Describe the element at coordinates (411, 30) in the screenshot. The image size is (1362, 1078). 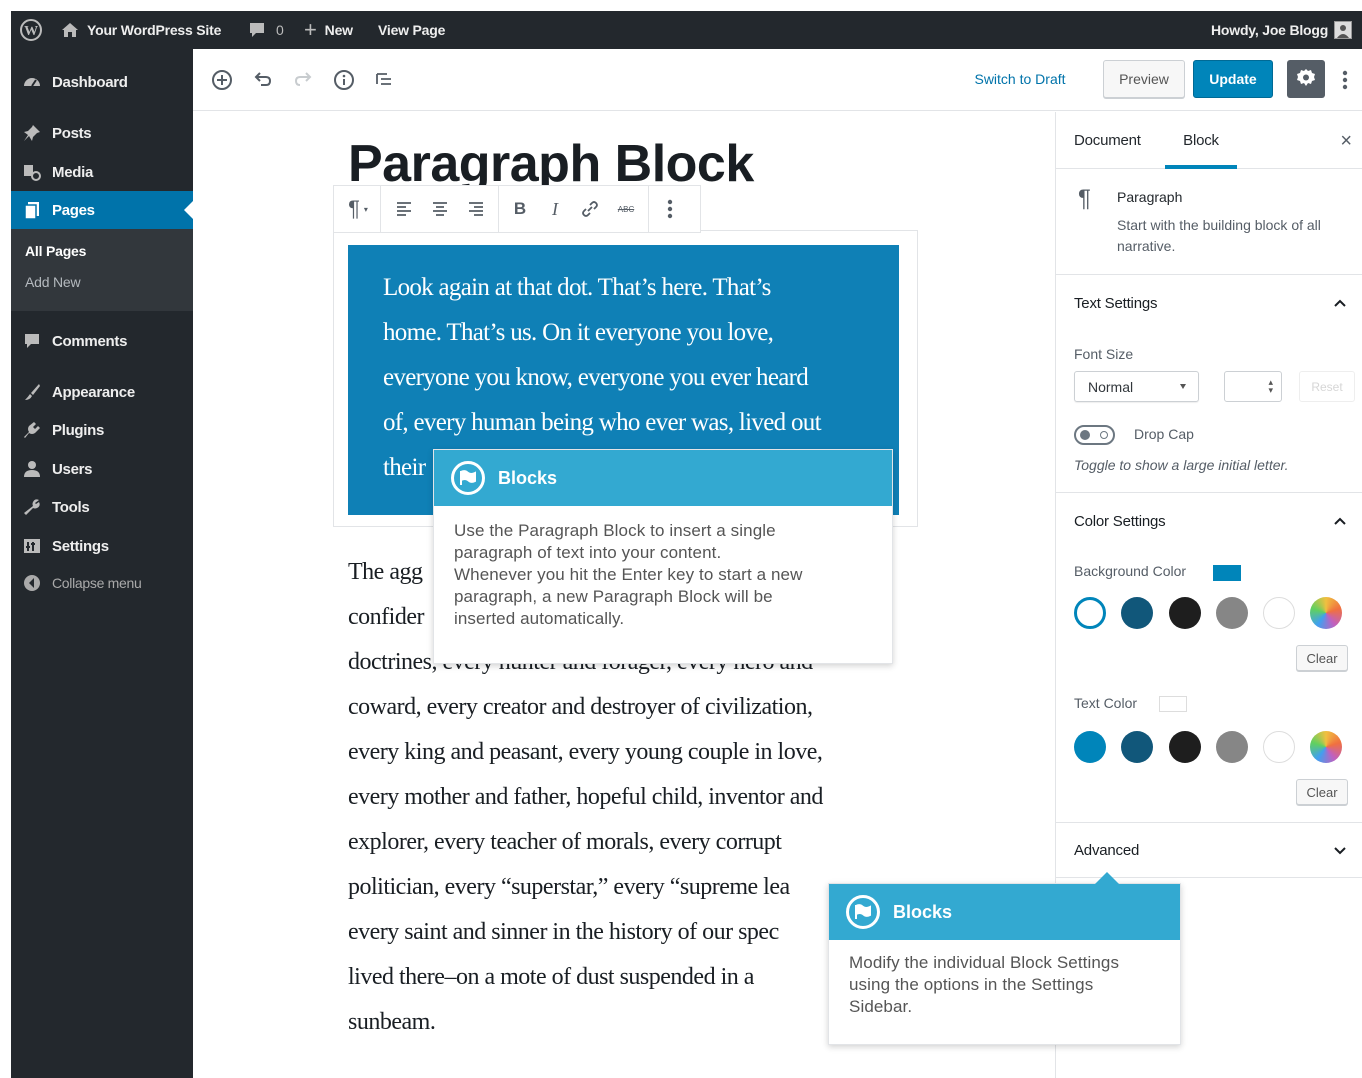
I see `view-page-link: View Page` at that location.